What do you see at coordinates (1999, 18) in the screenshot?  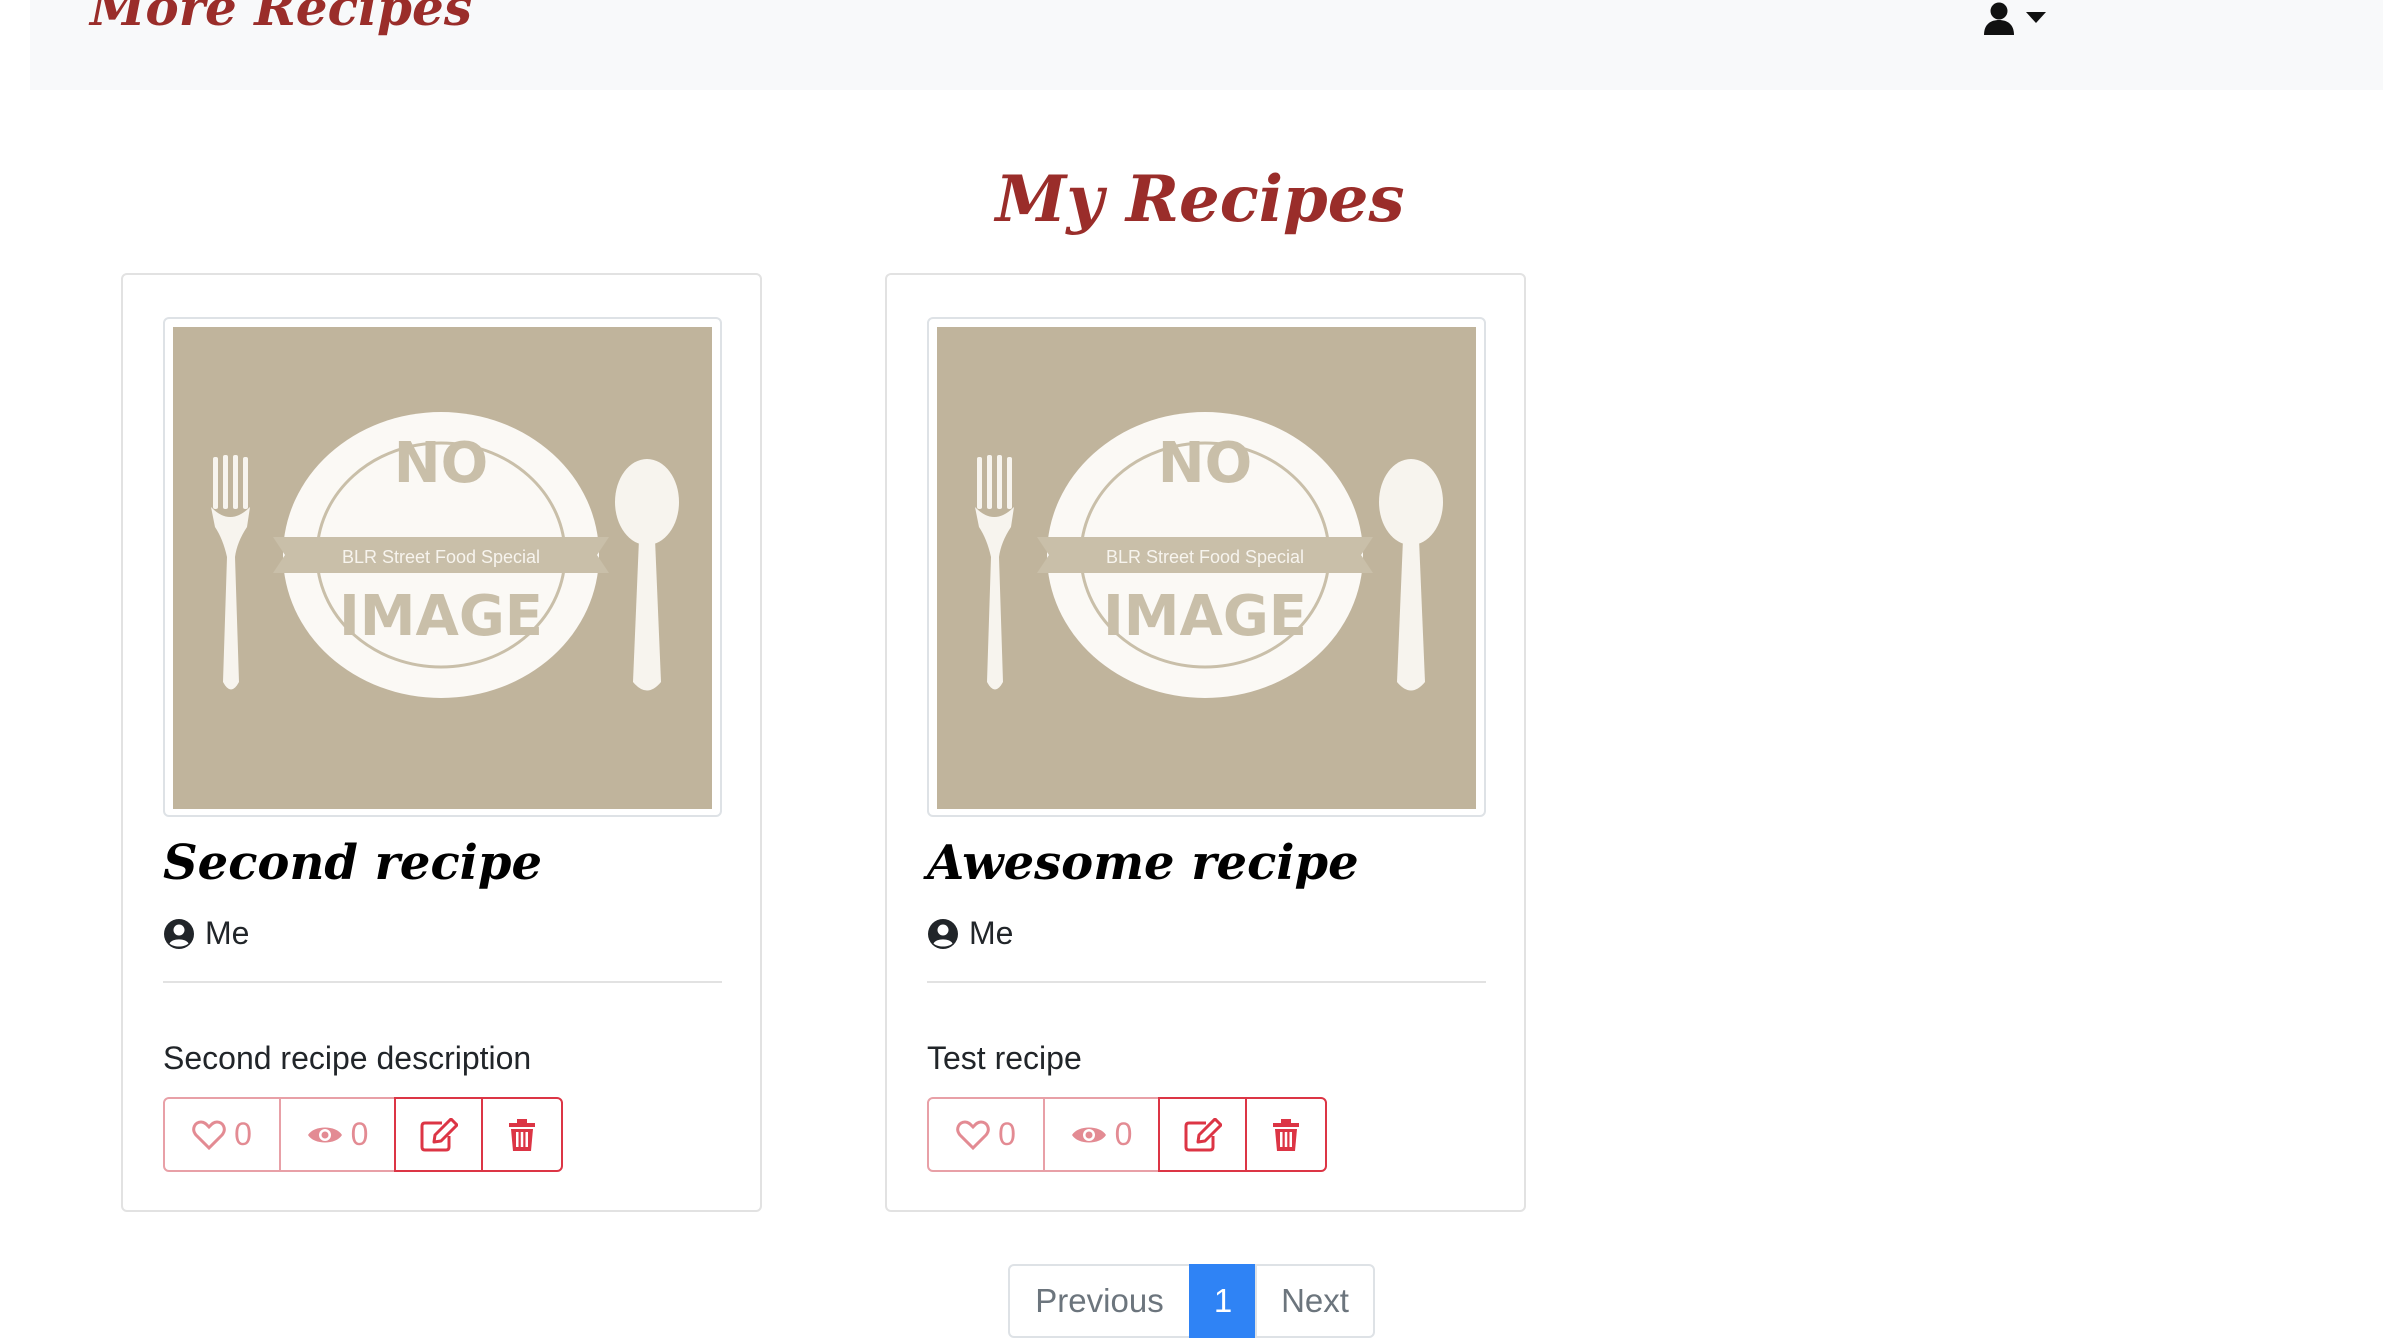 I see `user-icon` at bounding box center [1999, 18].